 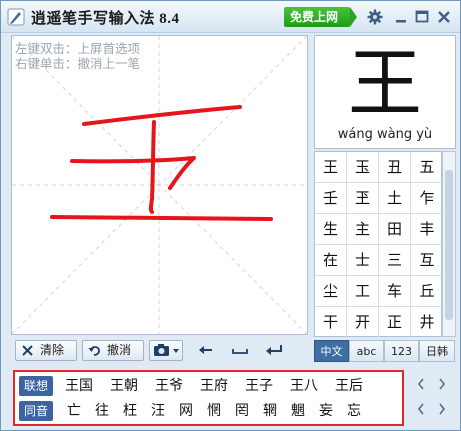 What do you see at coordinates (375, 17) in the screenshot?
I see `gear-icon` at bounding box center [375, 17].